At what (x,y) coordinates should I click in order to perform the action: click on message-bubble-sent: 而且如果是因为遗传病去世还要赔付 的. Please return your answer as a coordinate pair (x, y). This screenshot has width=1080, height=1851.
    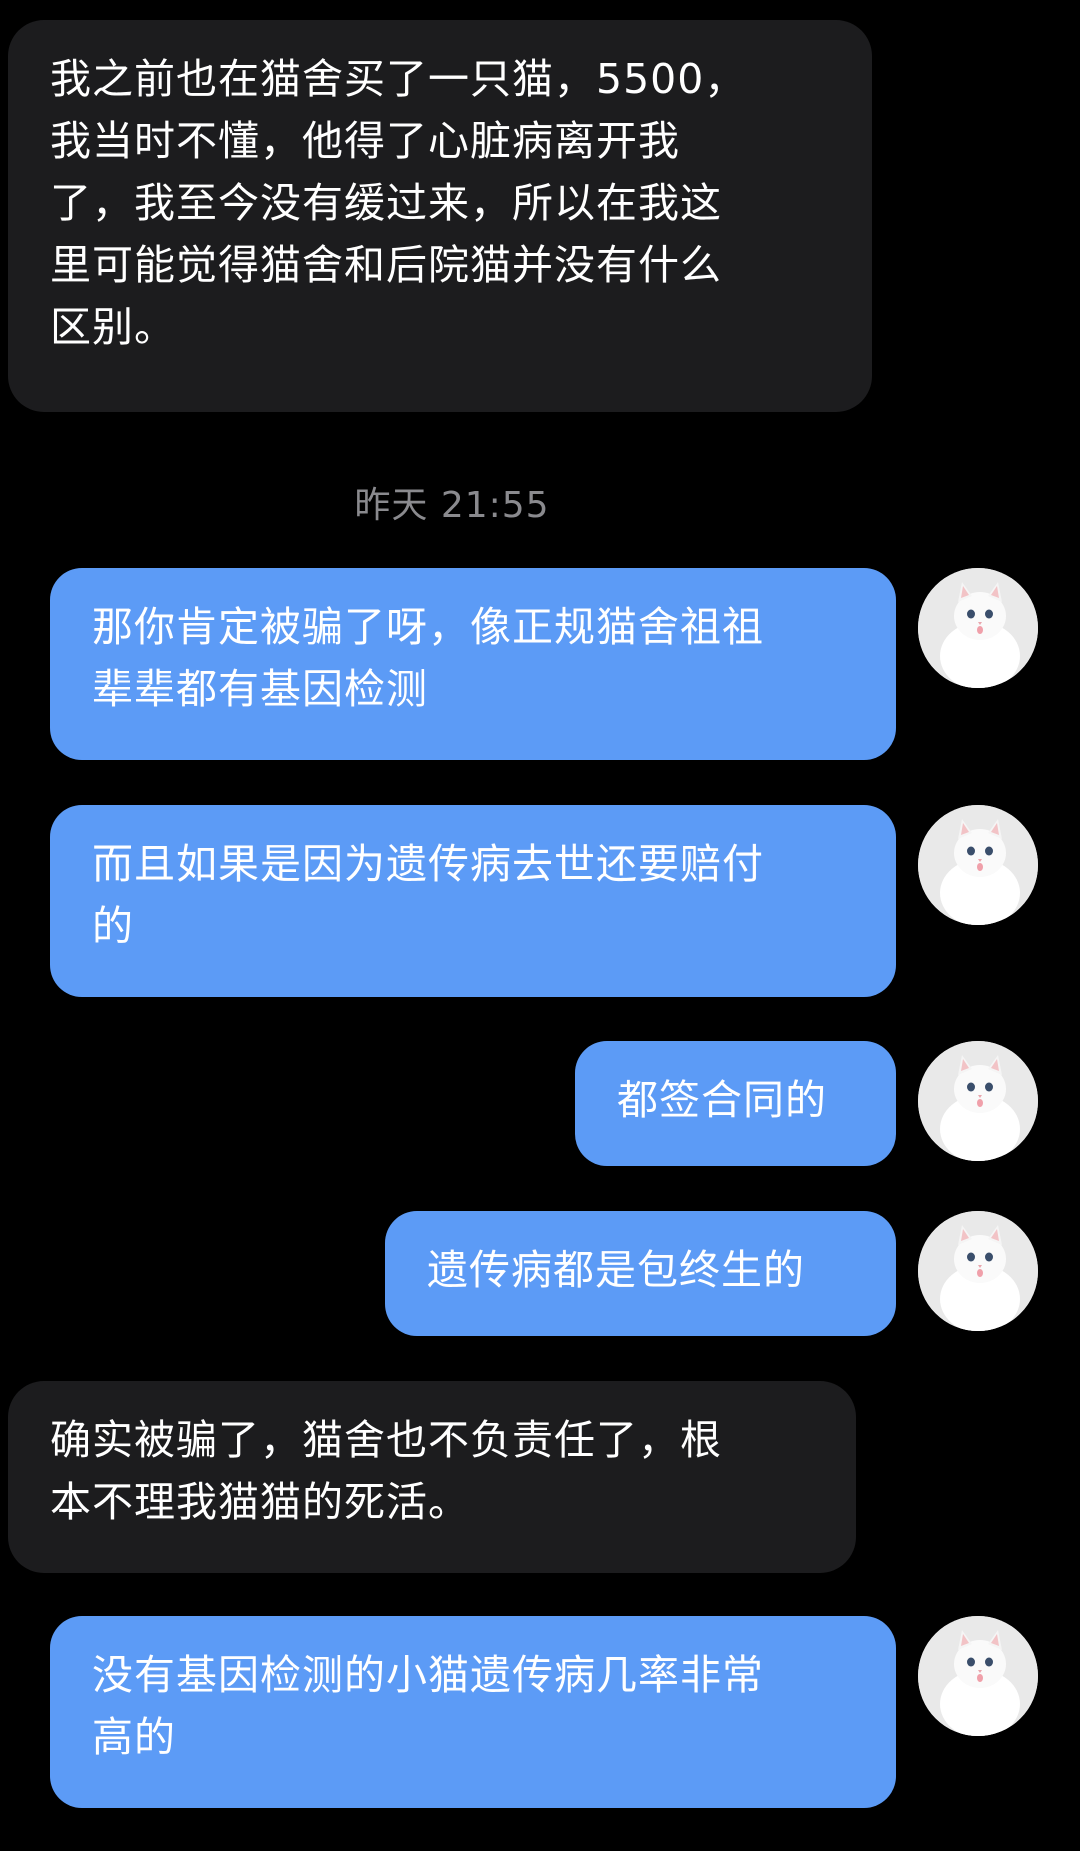
    Looking at the image, I should click on (473, 901).